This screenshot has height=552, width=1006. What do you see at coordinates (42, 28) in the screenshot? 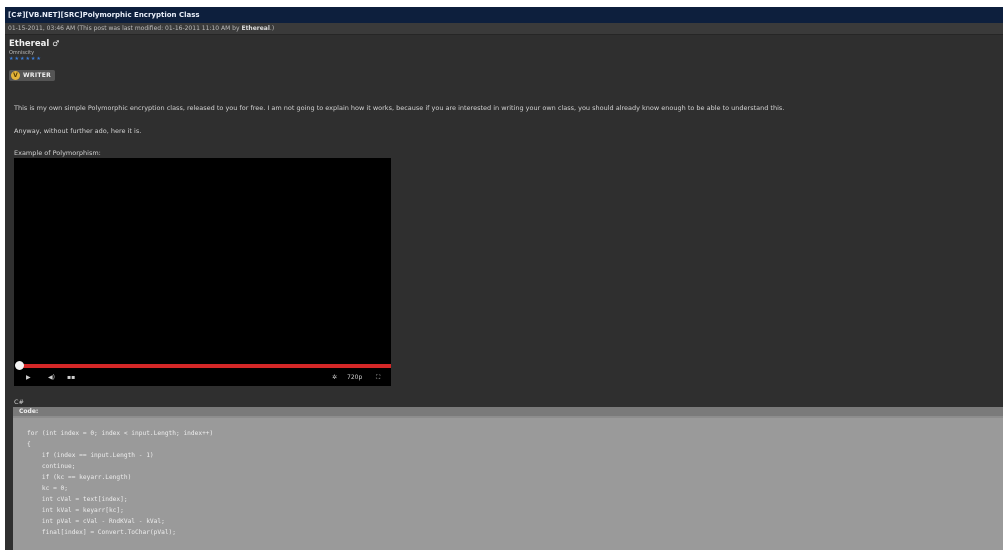
I see `post-date: 01-15-2011, 03:46 AM` at bounding box center [42, 28].